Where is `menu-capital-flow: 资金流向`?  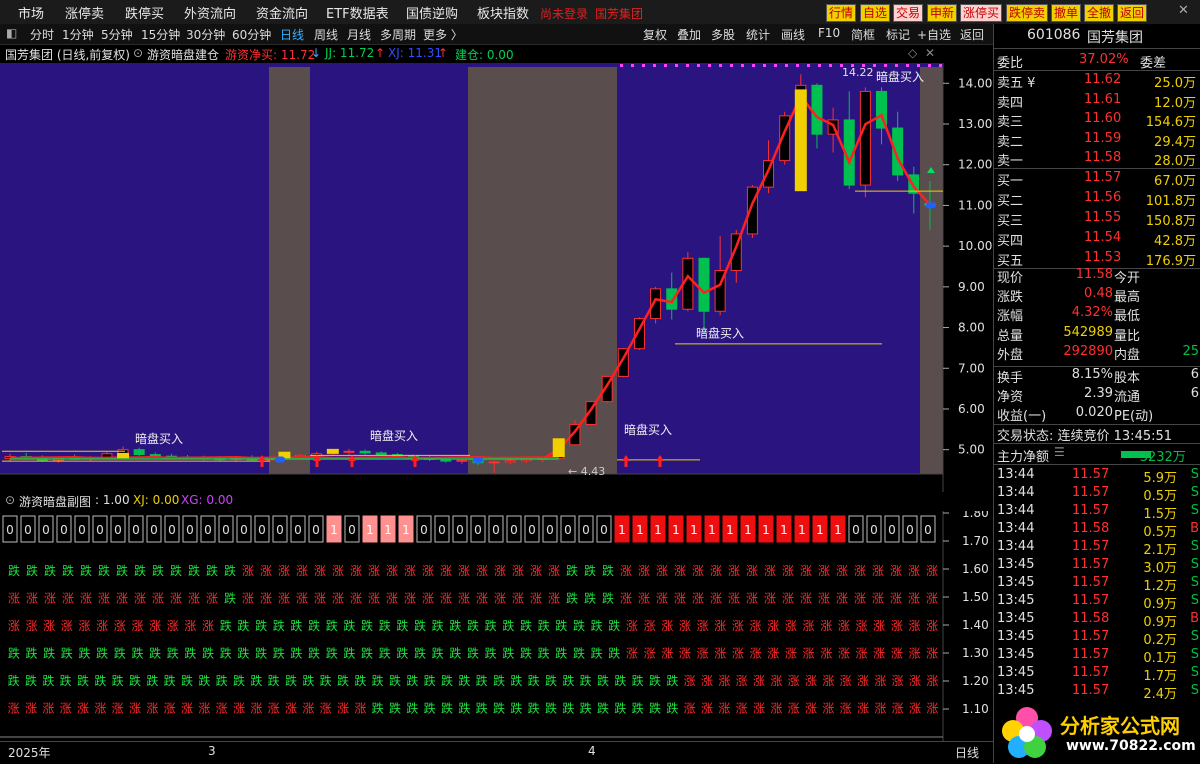
menu-capital-flow: 资金流向 is located at coordinates (282, 12).